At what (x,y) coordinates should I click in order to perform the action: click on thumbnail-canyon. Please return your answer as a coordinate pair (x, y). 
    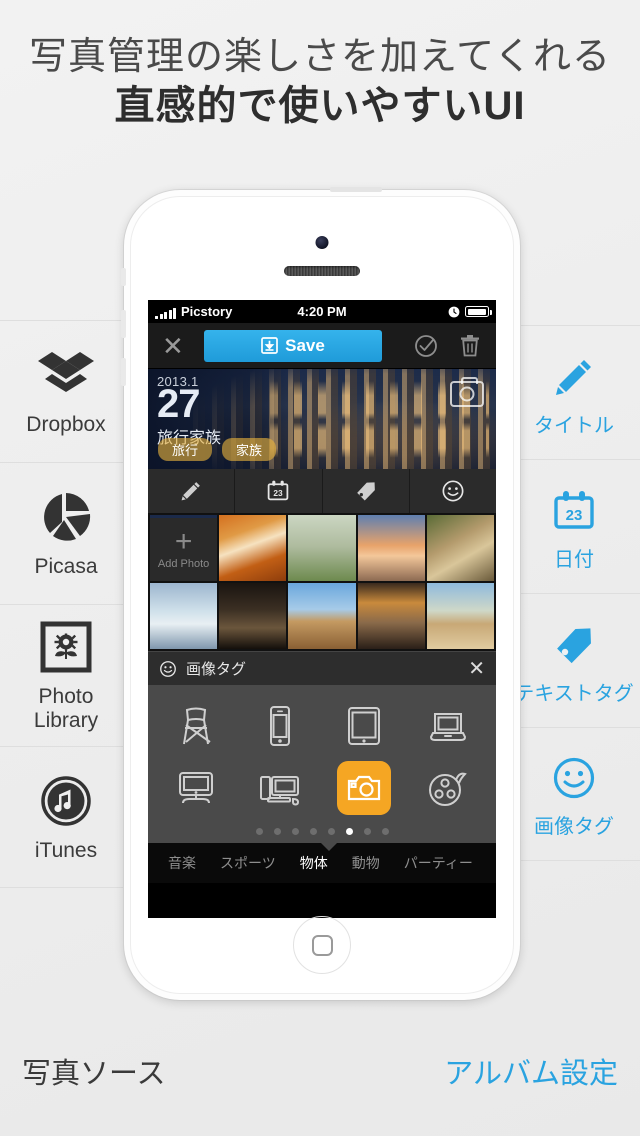
    Looking at the image, I should click on (253, 548).